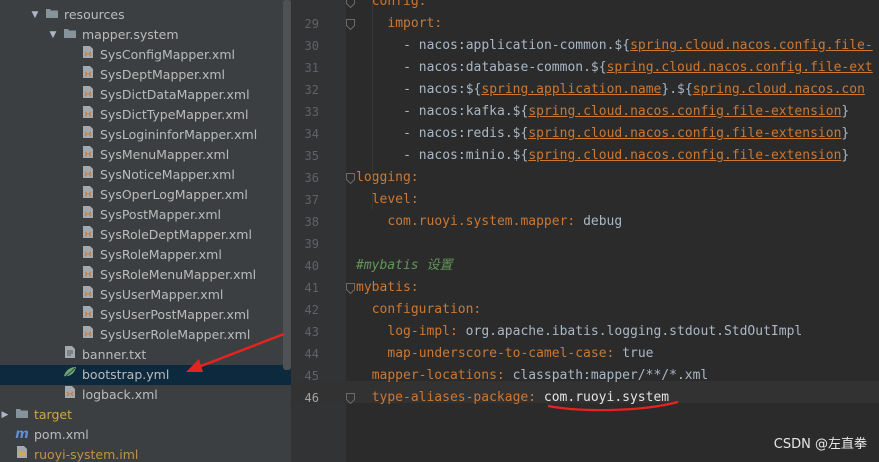  What do you see at coordinates (145, 235) in the screenshot?
I see `tree-item: SysRoleDeptMapper.xml` at bounding box center [145, 235].